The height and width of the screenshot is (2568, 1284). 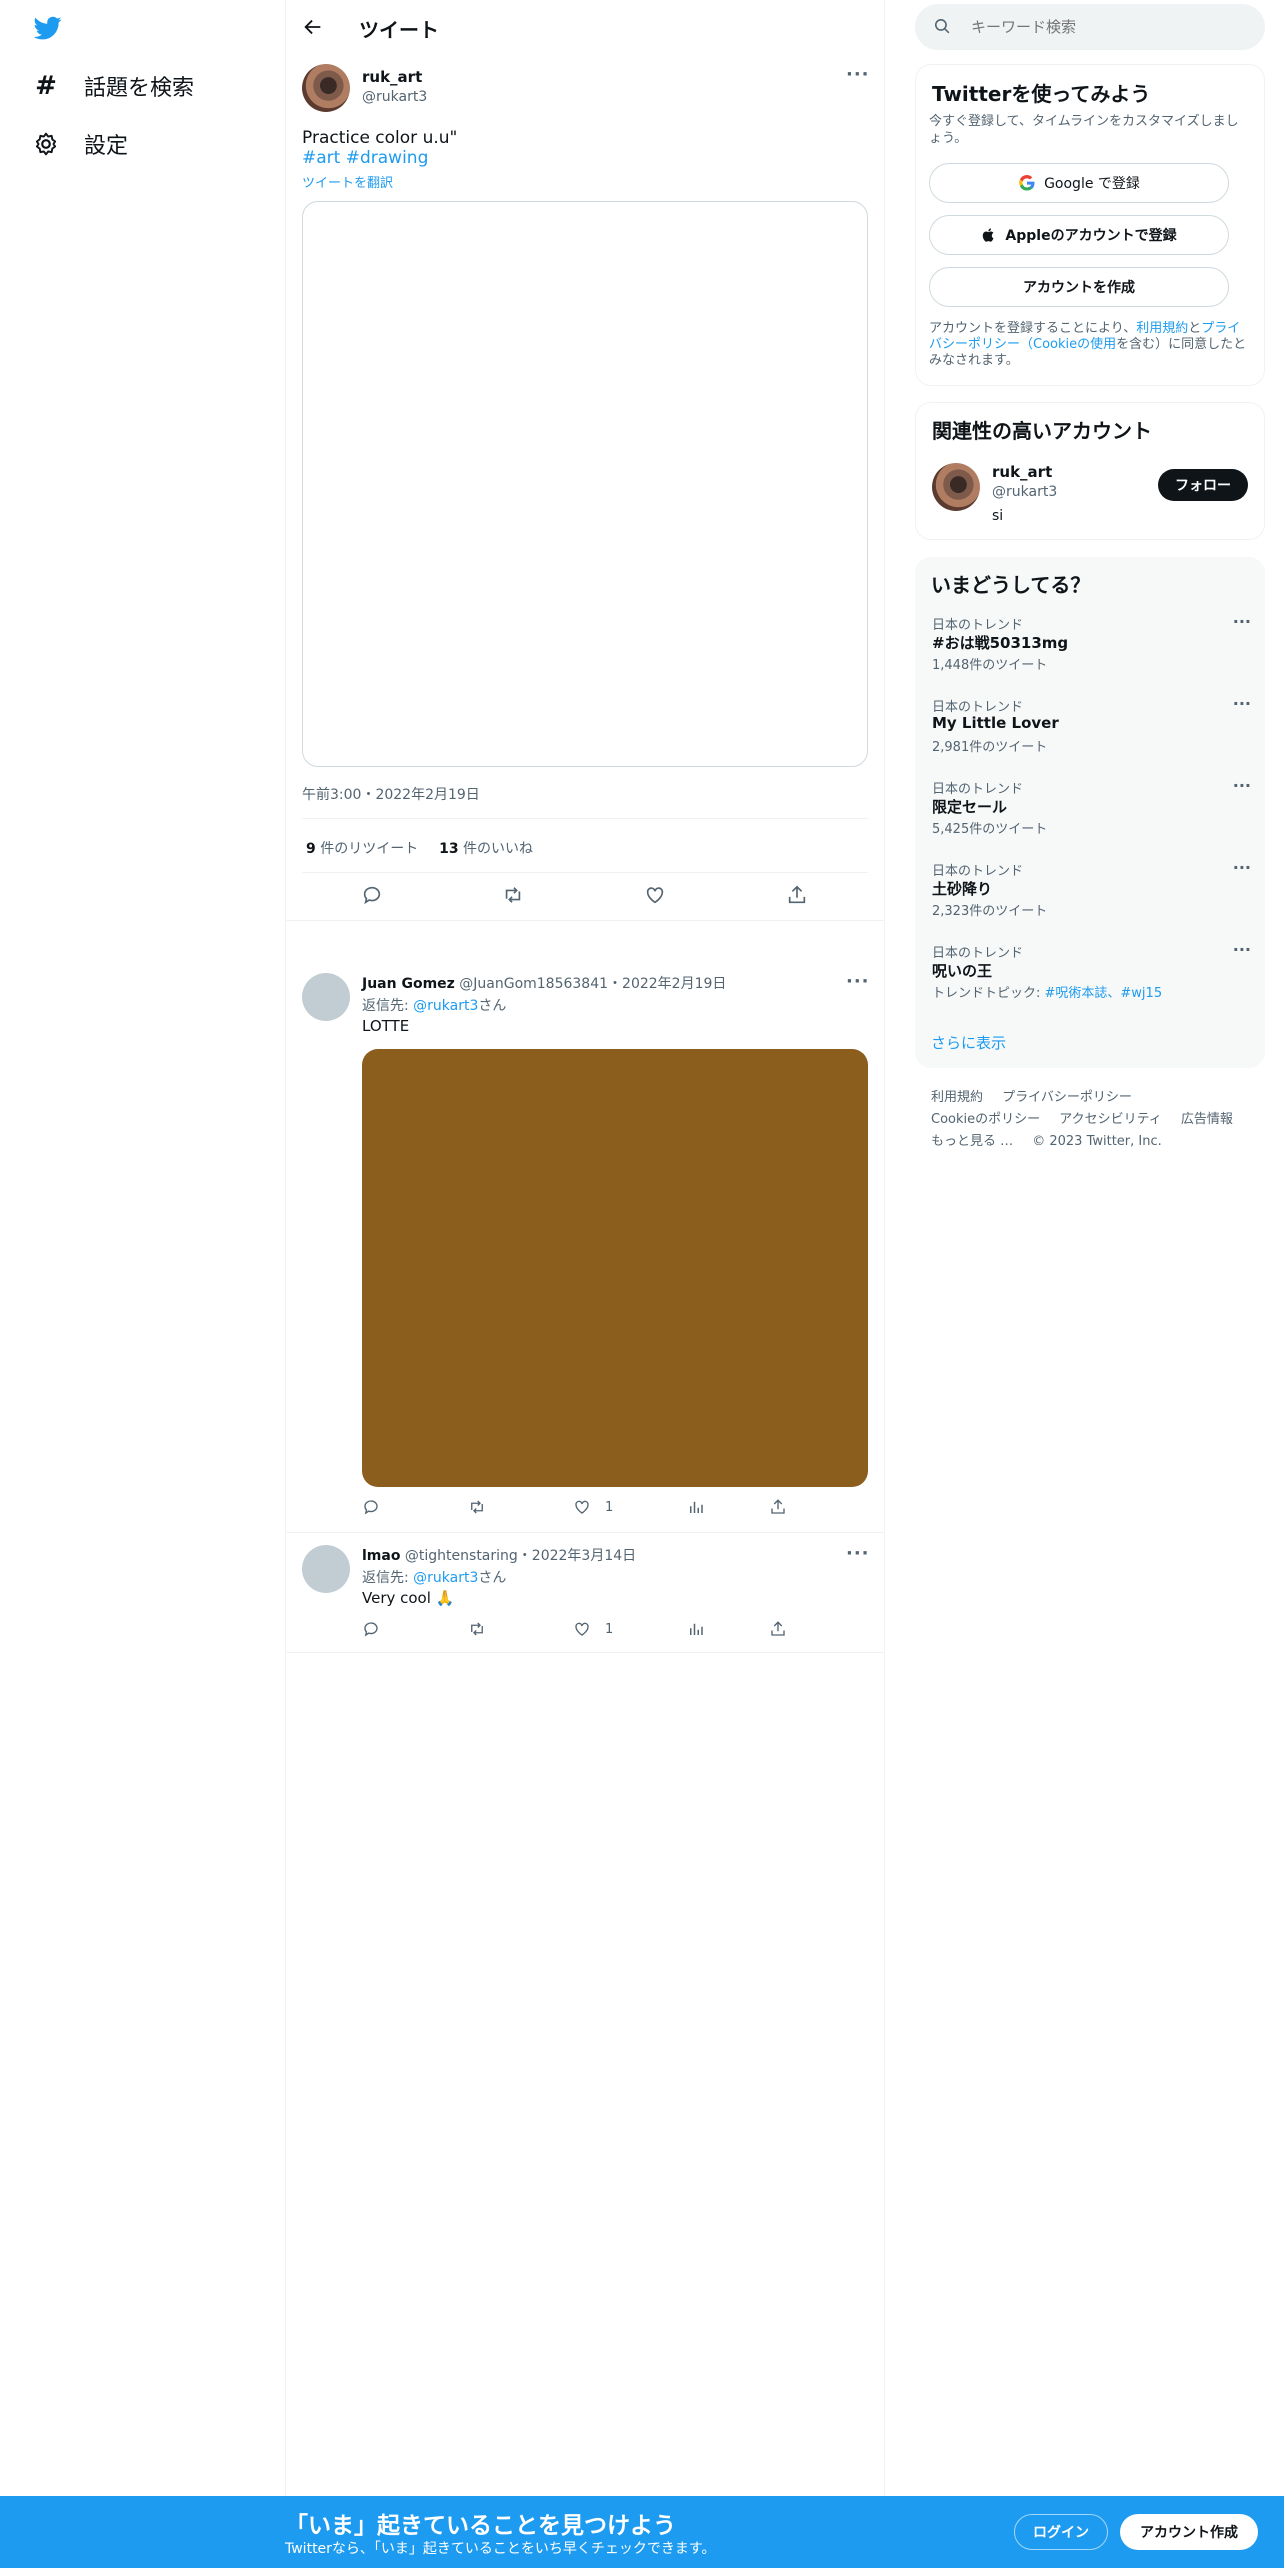 I want to click on apple-signup-button: Appleのアカウントで登録, so click(x=1079, y=235).